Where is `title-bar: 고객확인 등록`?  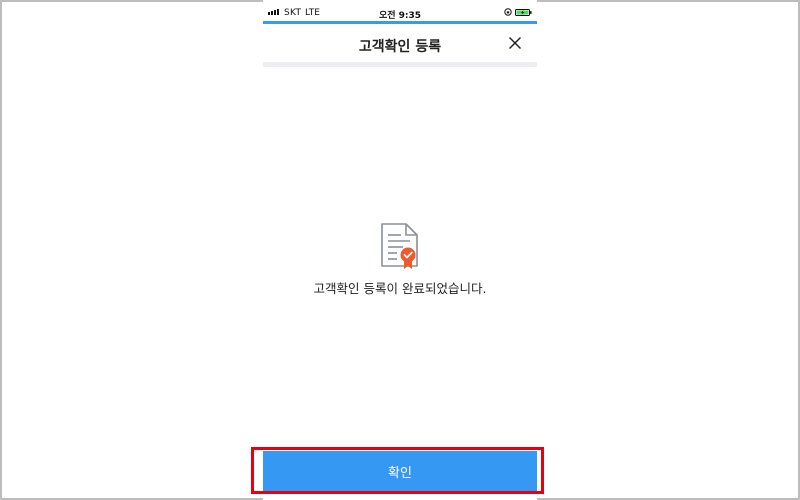
title-bar: 고객확인 등록 is located at coordinates (400, 43).